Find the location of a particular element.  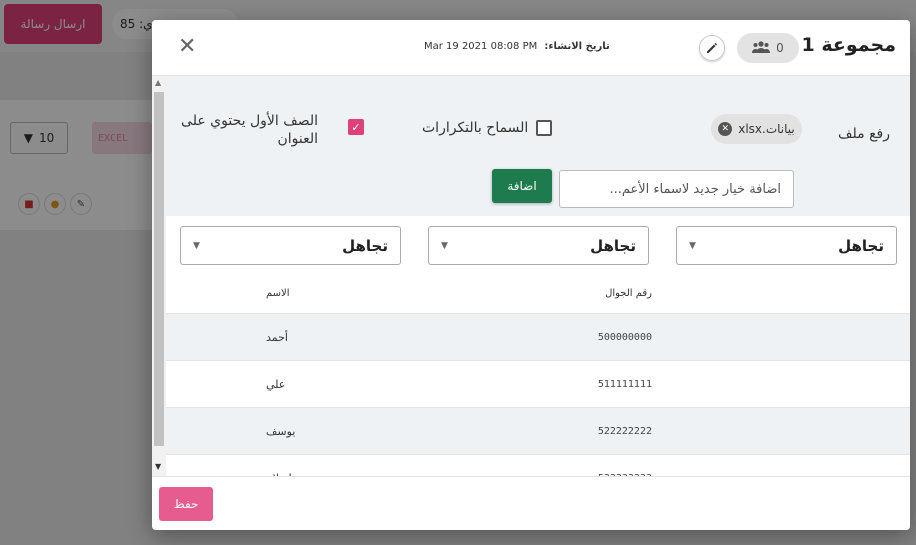

name-cell: يوسف is located at coordinates (281, 431).